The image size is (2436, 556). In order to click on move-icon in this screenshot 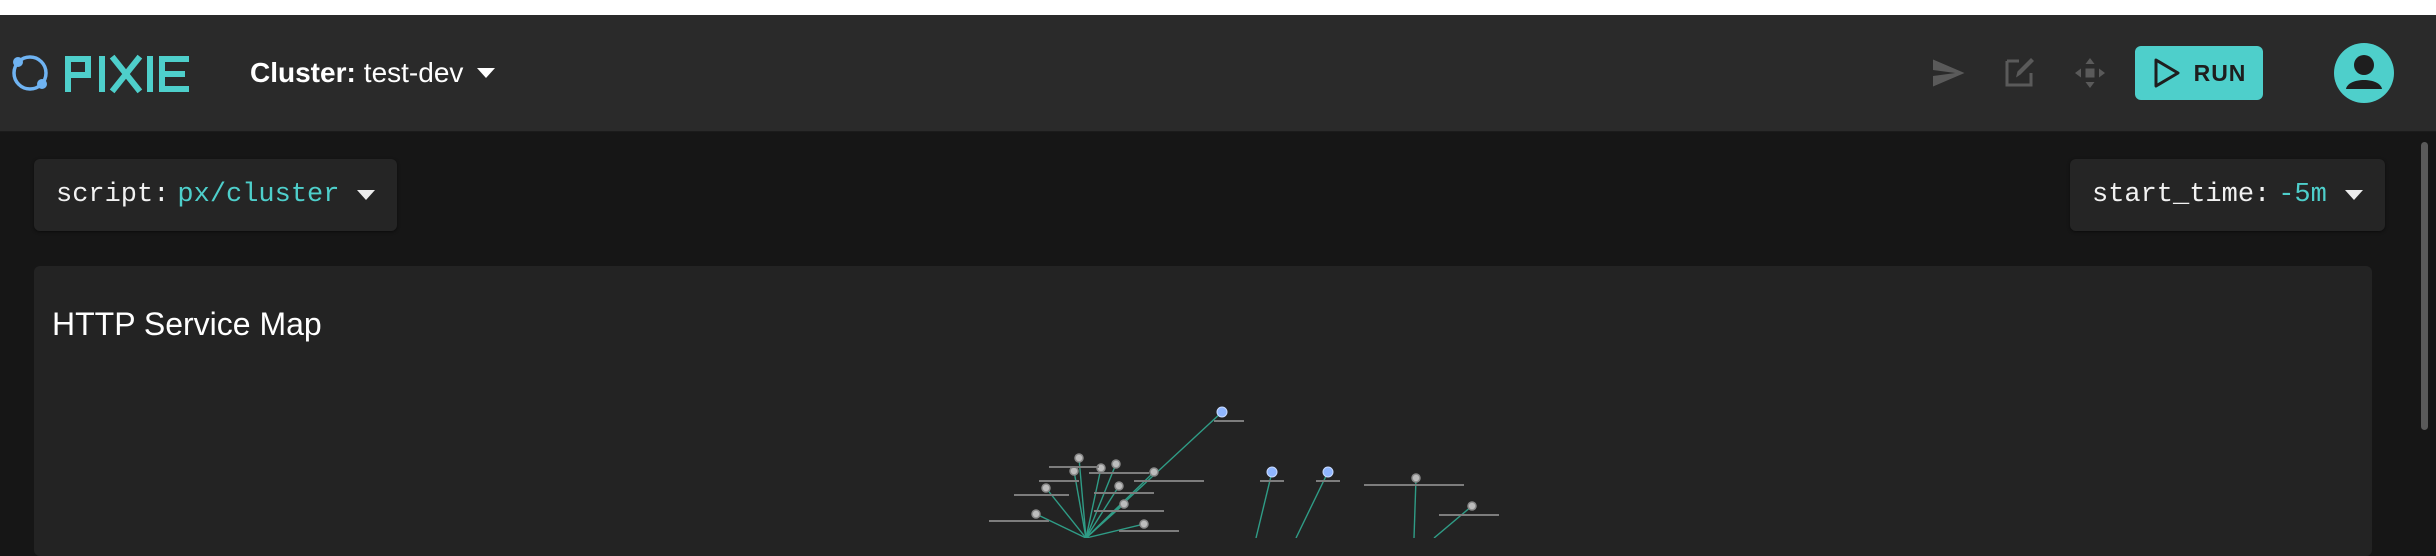, I will do `click(2090, 73)`.